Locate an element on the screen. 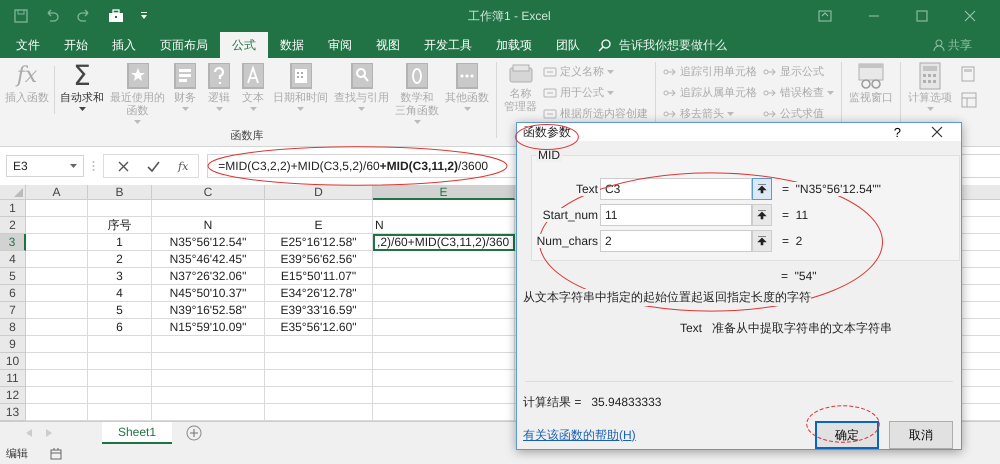  annotation-ellipse is located at coordinates (547, 137).